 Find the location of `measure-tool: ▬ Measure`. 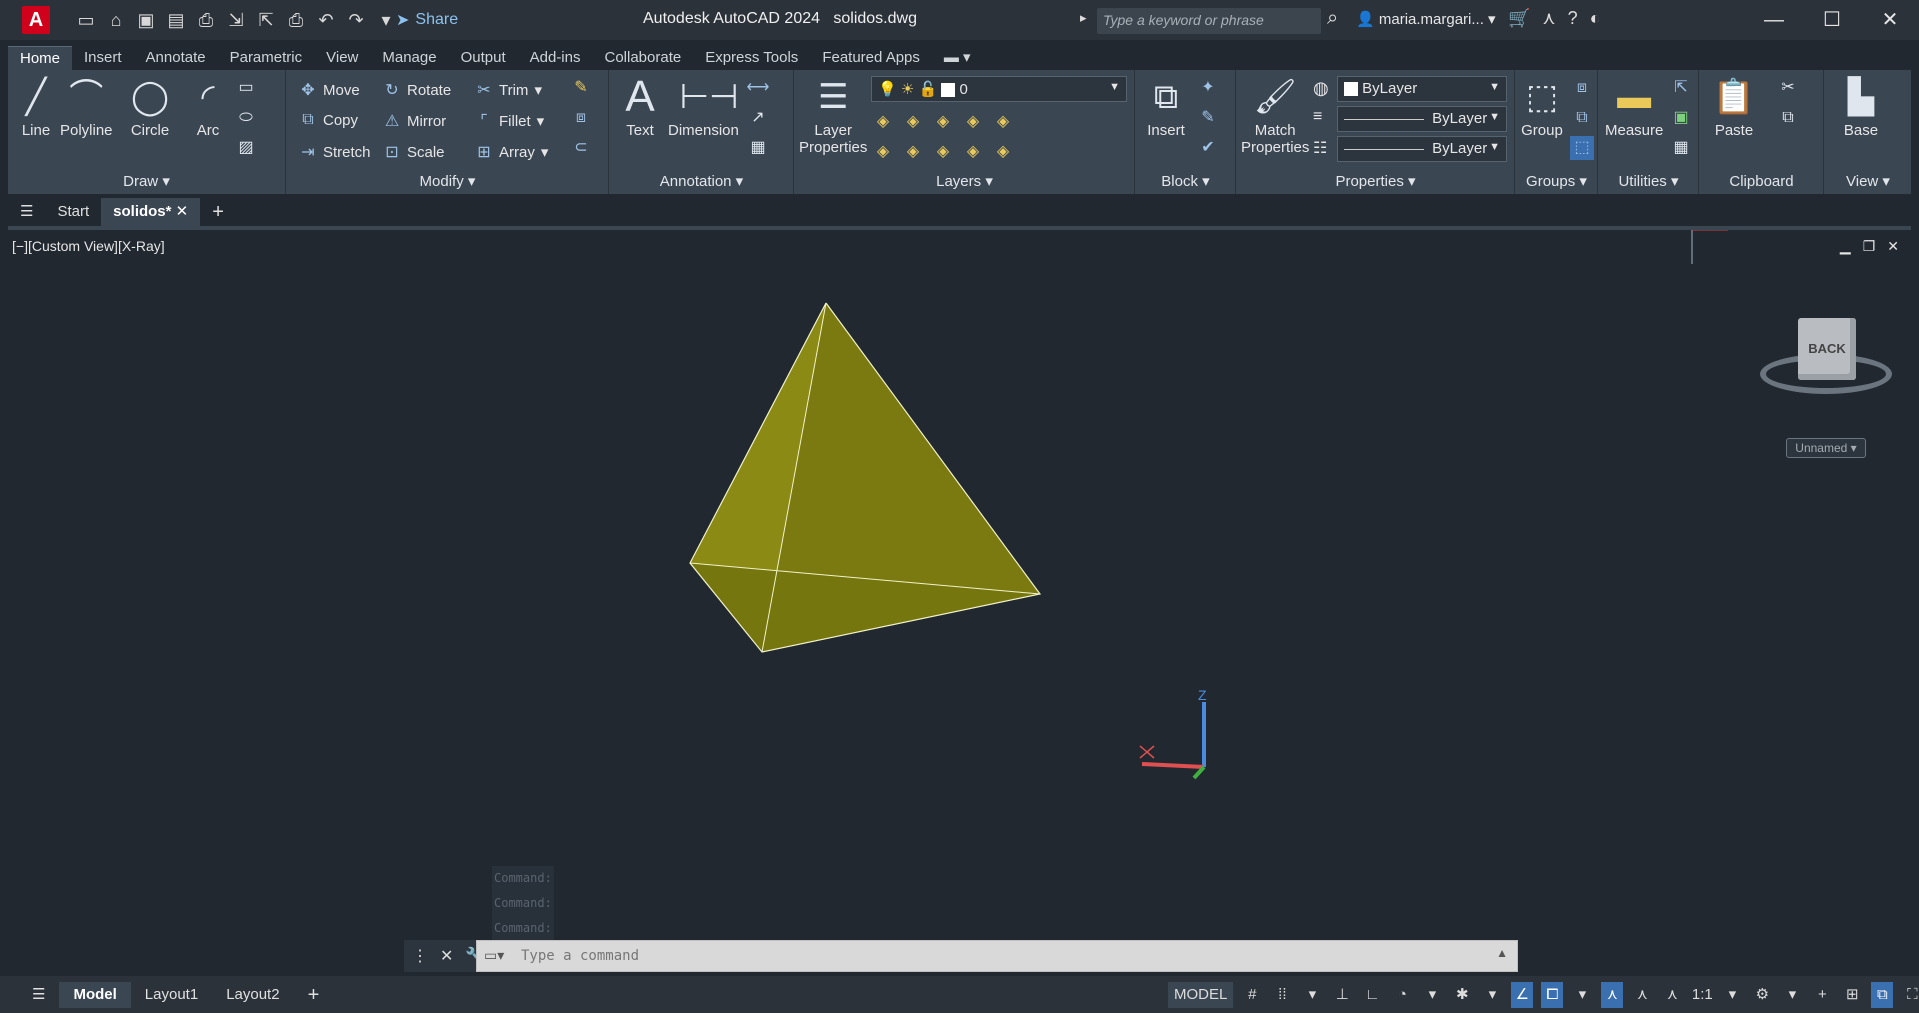

measure-tool: ▬ Measure is located at coordinates (1634, 106).